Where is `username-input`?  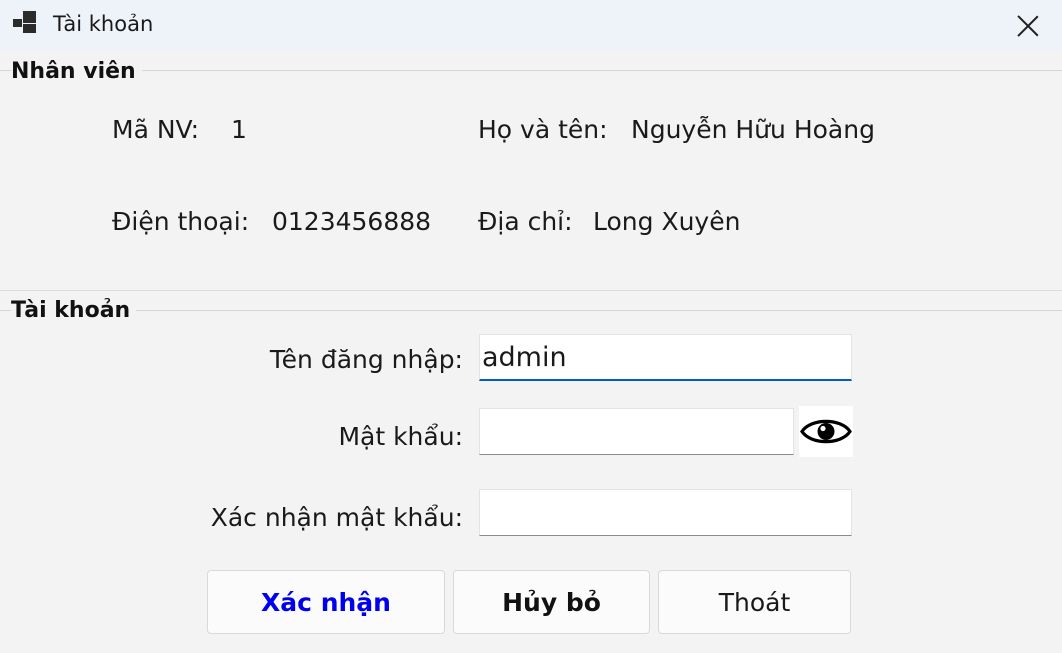 username-input is located at coordinates (665, 357).